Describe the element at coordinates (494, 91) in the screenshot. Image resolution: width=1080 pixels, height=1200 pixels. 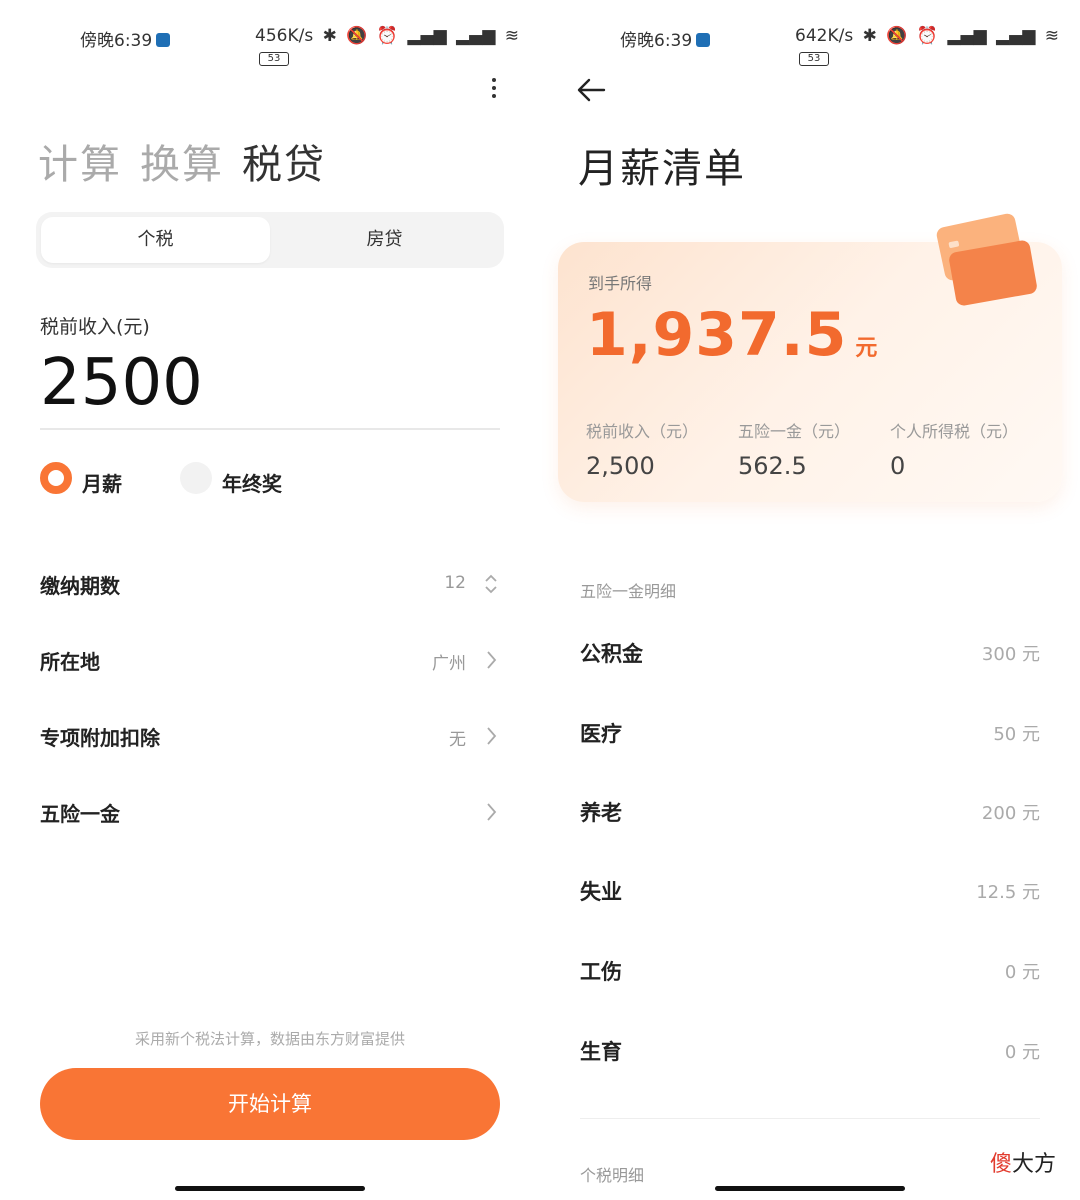
I see `more-options-icon` at that location.